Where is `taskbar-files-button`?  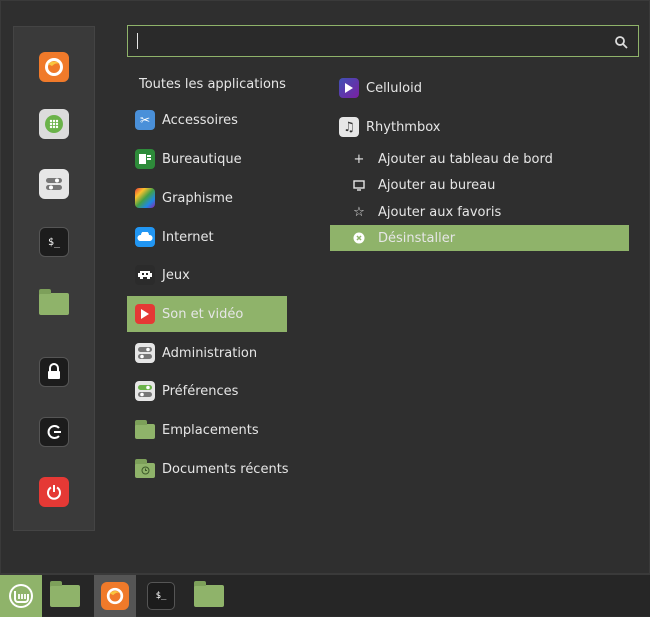
taskbar-files-button is located at coordinates (65, 596).